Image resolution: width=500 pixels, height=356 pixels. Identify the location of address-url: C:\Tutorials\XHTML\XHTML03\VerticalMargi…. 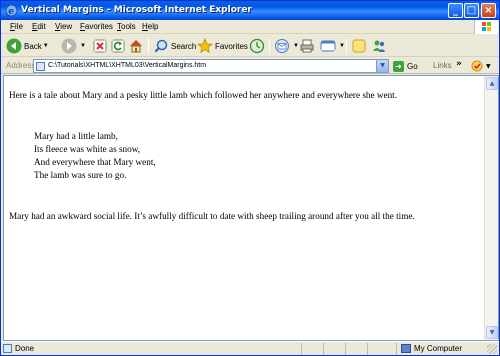
(127, 65).